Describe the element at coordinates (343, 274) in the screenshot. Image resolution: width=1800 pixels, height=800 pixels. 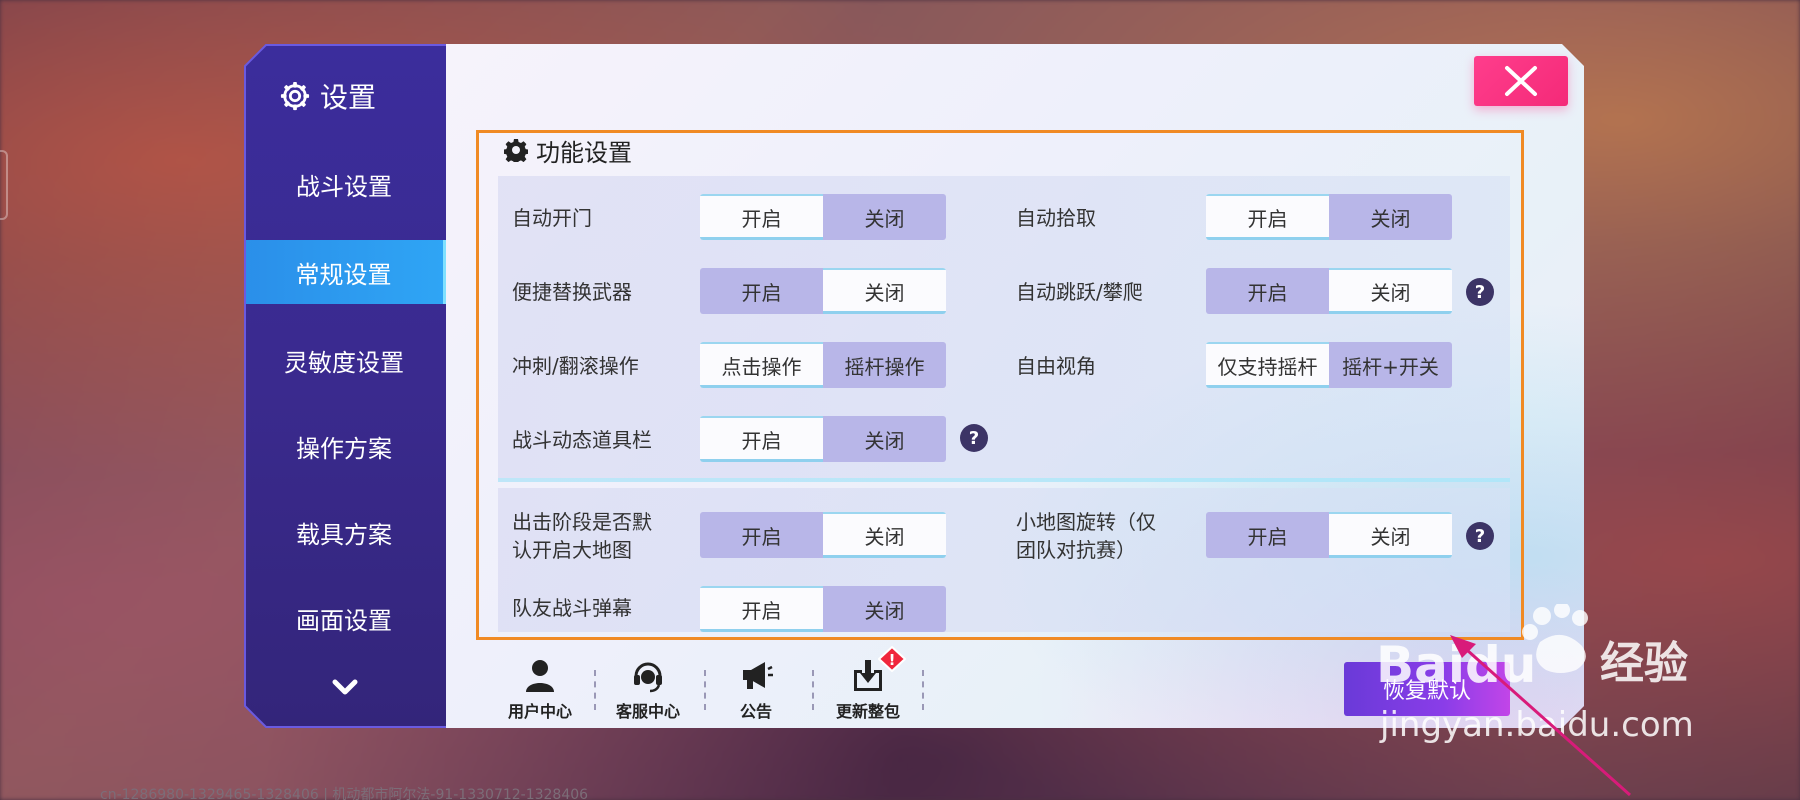
I see `nav-item-label: 常规设置` at that location.